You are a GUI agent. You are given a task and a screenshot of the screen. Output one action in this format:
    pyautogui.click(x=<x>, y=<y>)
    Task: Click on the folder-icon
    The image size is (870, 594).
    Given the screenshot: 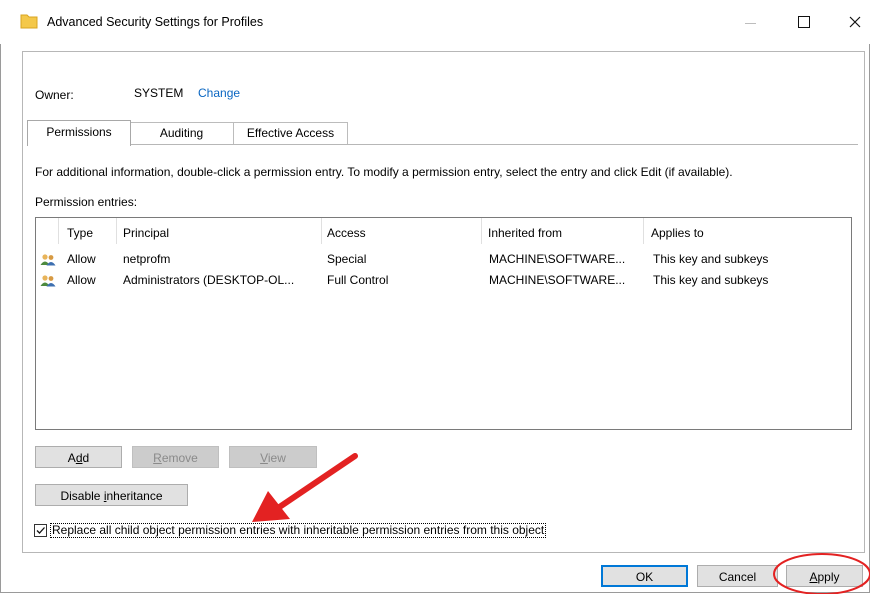 What is the action you would take?
    pyautogui.click(x=29, y=21)
    